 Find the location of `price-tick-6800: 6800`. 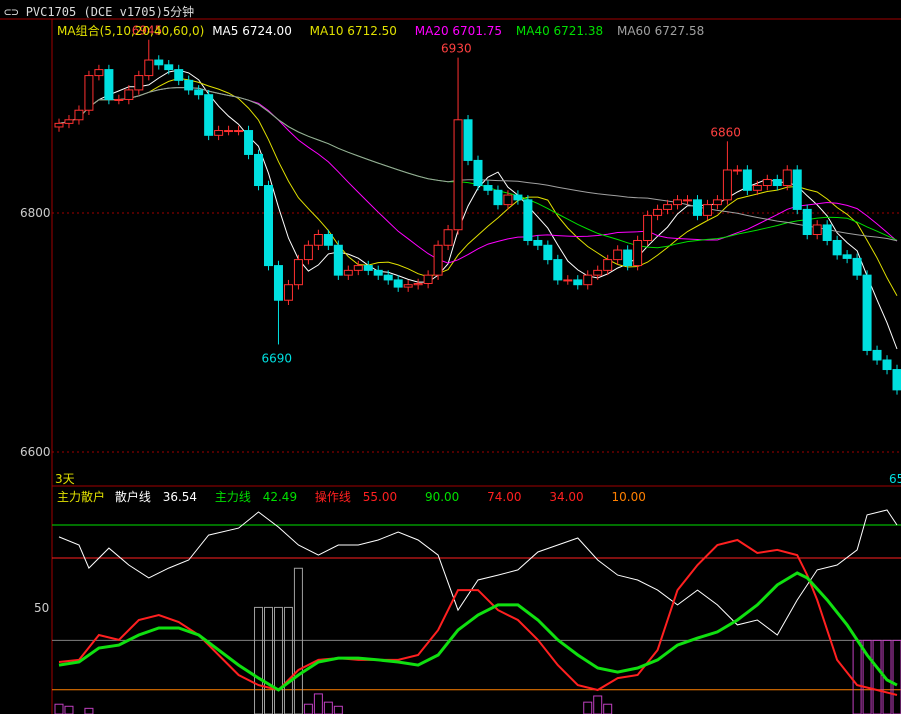

price-tick-6800: 6800 is located at coordinates (35, 213).